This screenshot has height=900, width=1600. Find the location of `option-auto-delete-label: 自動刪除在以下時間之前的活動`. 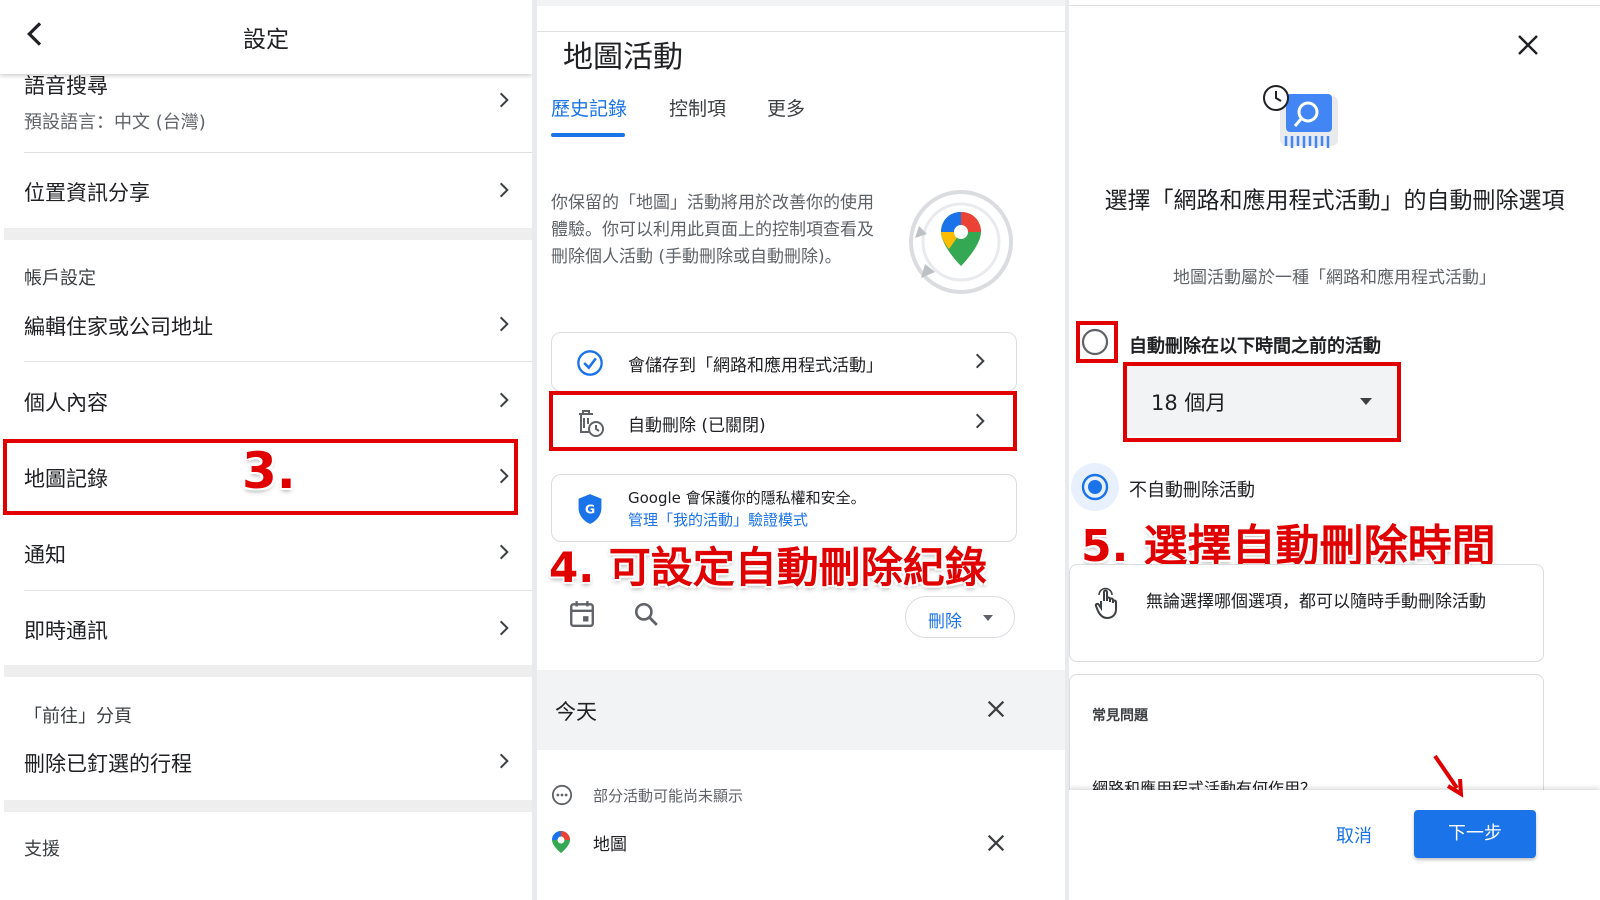

option-auto-delete-label: 自動刪除在以下時間之前的活動 is located at coordinates (1255, 345).